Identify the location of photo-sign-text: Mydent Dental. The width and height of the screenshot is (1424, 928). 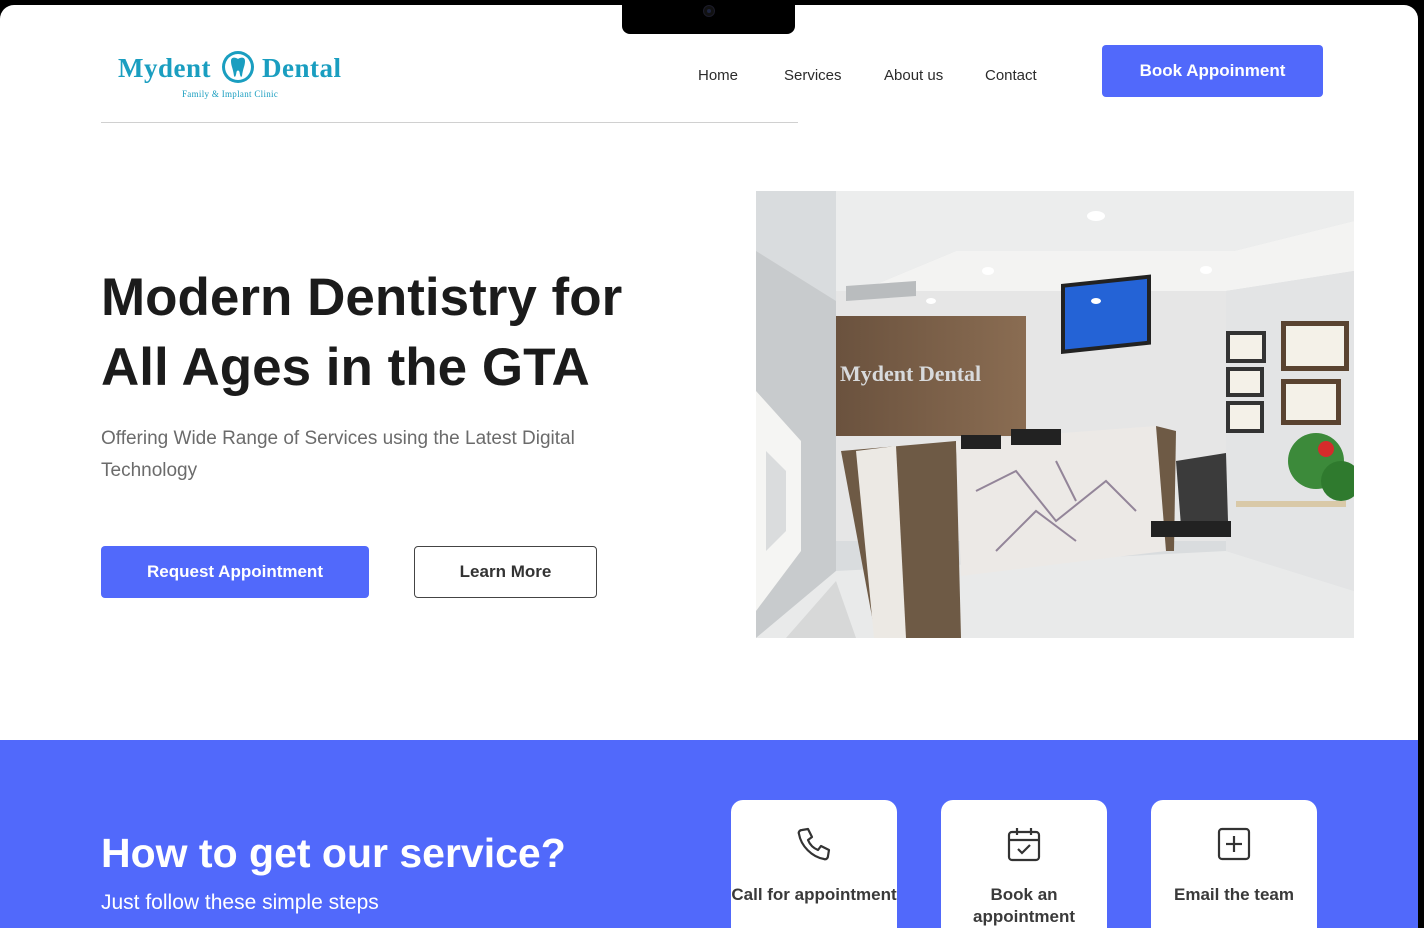
(910, 373).